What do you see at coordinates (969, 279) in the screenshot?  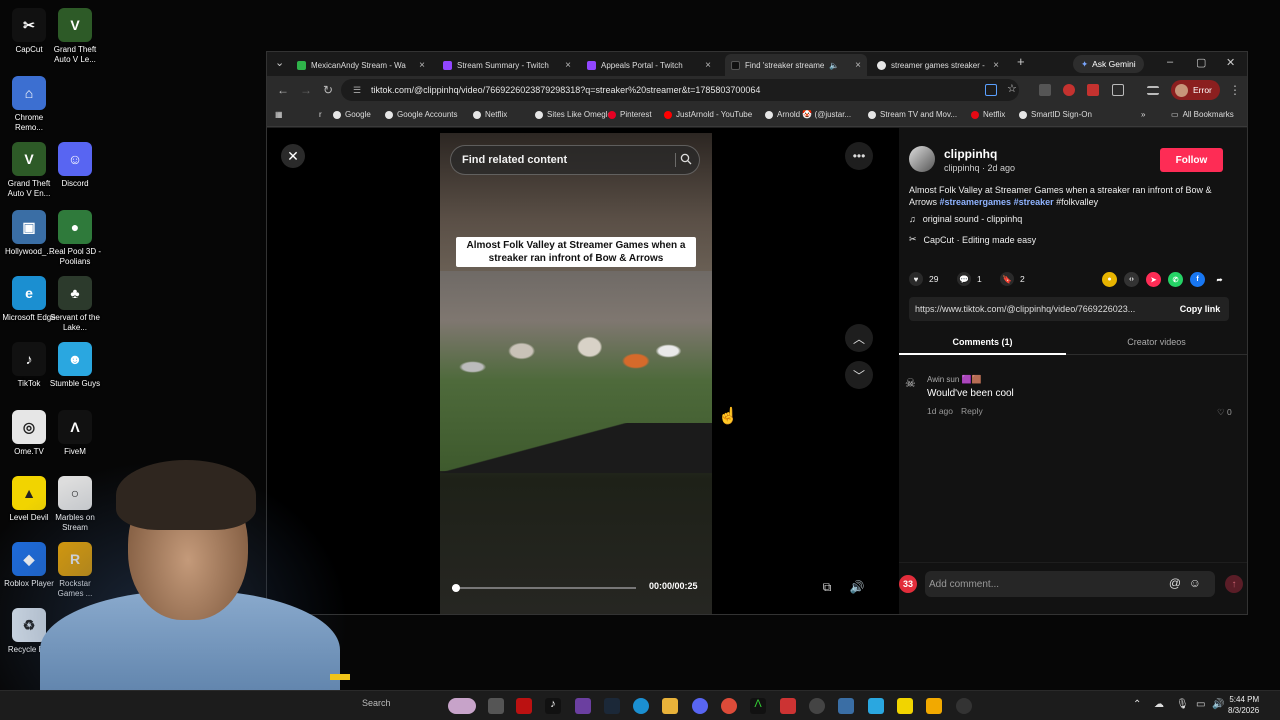 I see `comment-stat: 💬 1` at bounding box center [969, 279].